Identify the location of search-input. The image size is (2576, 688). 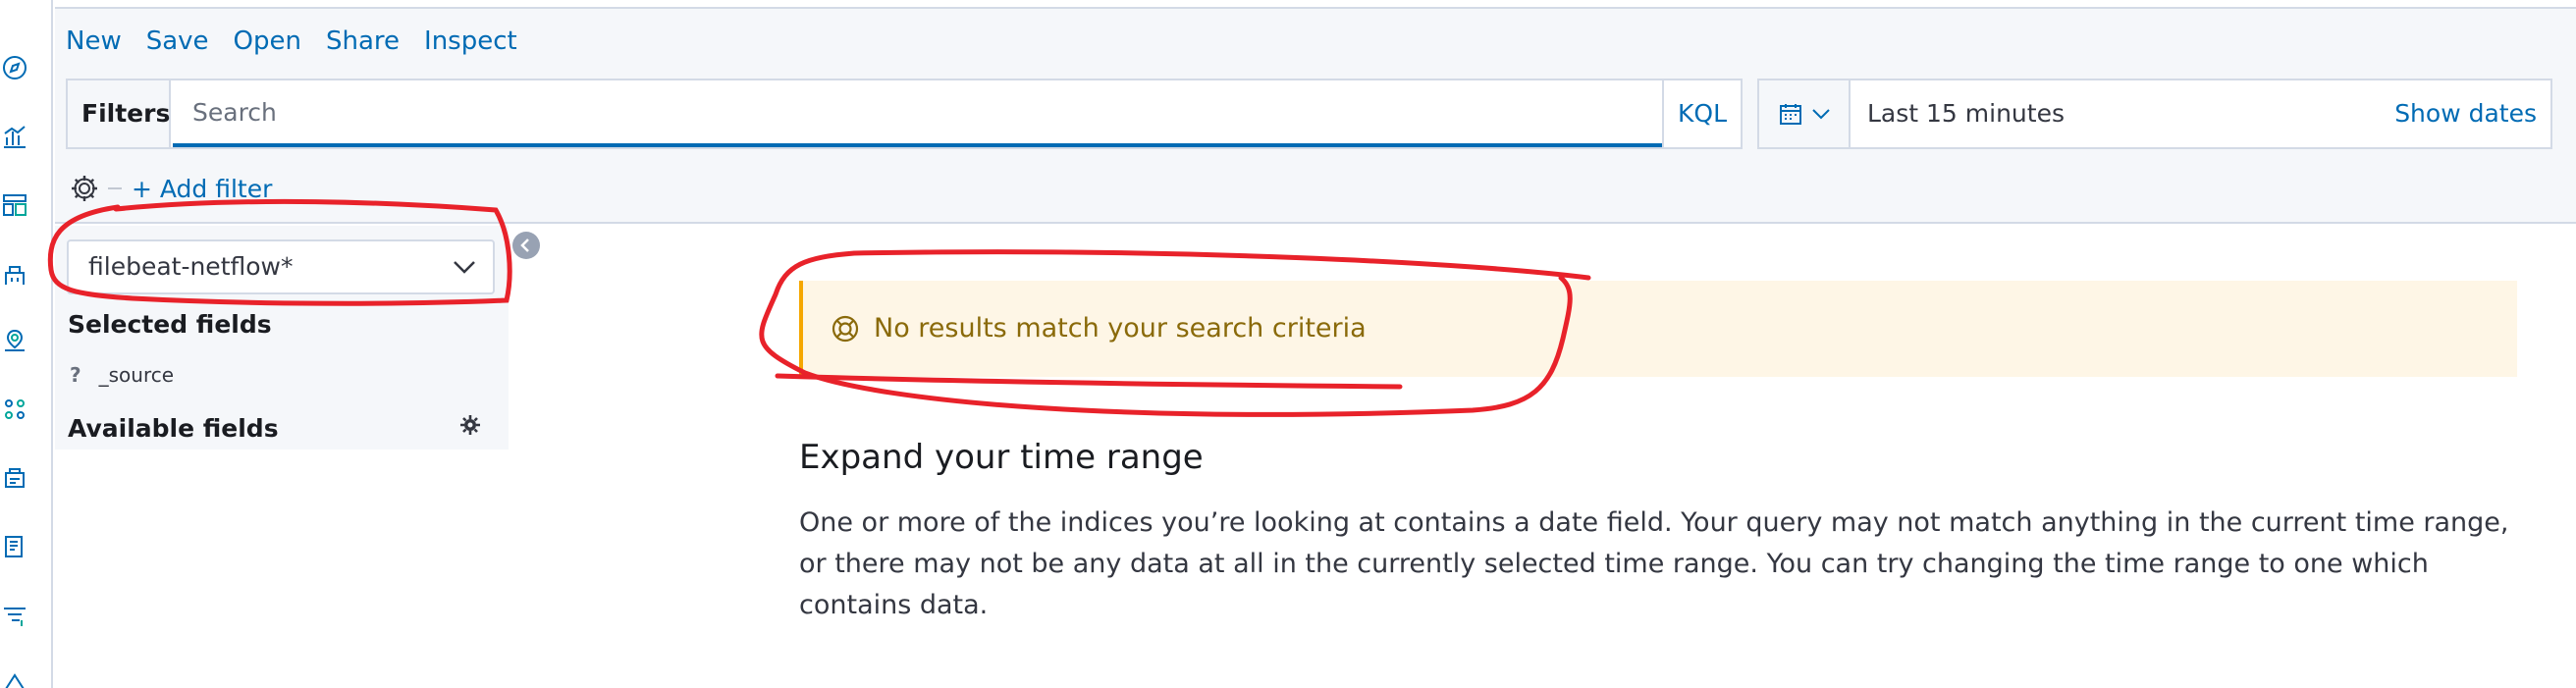
(919, 113).